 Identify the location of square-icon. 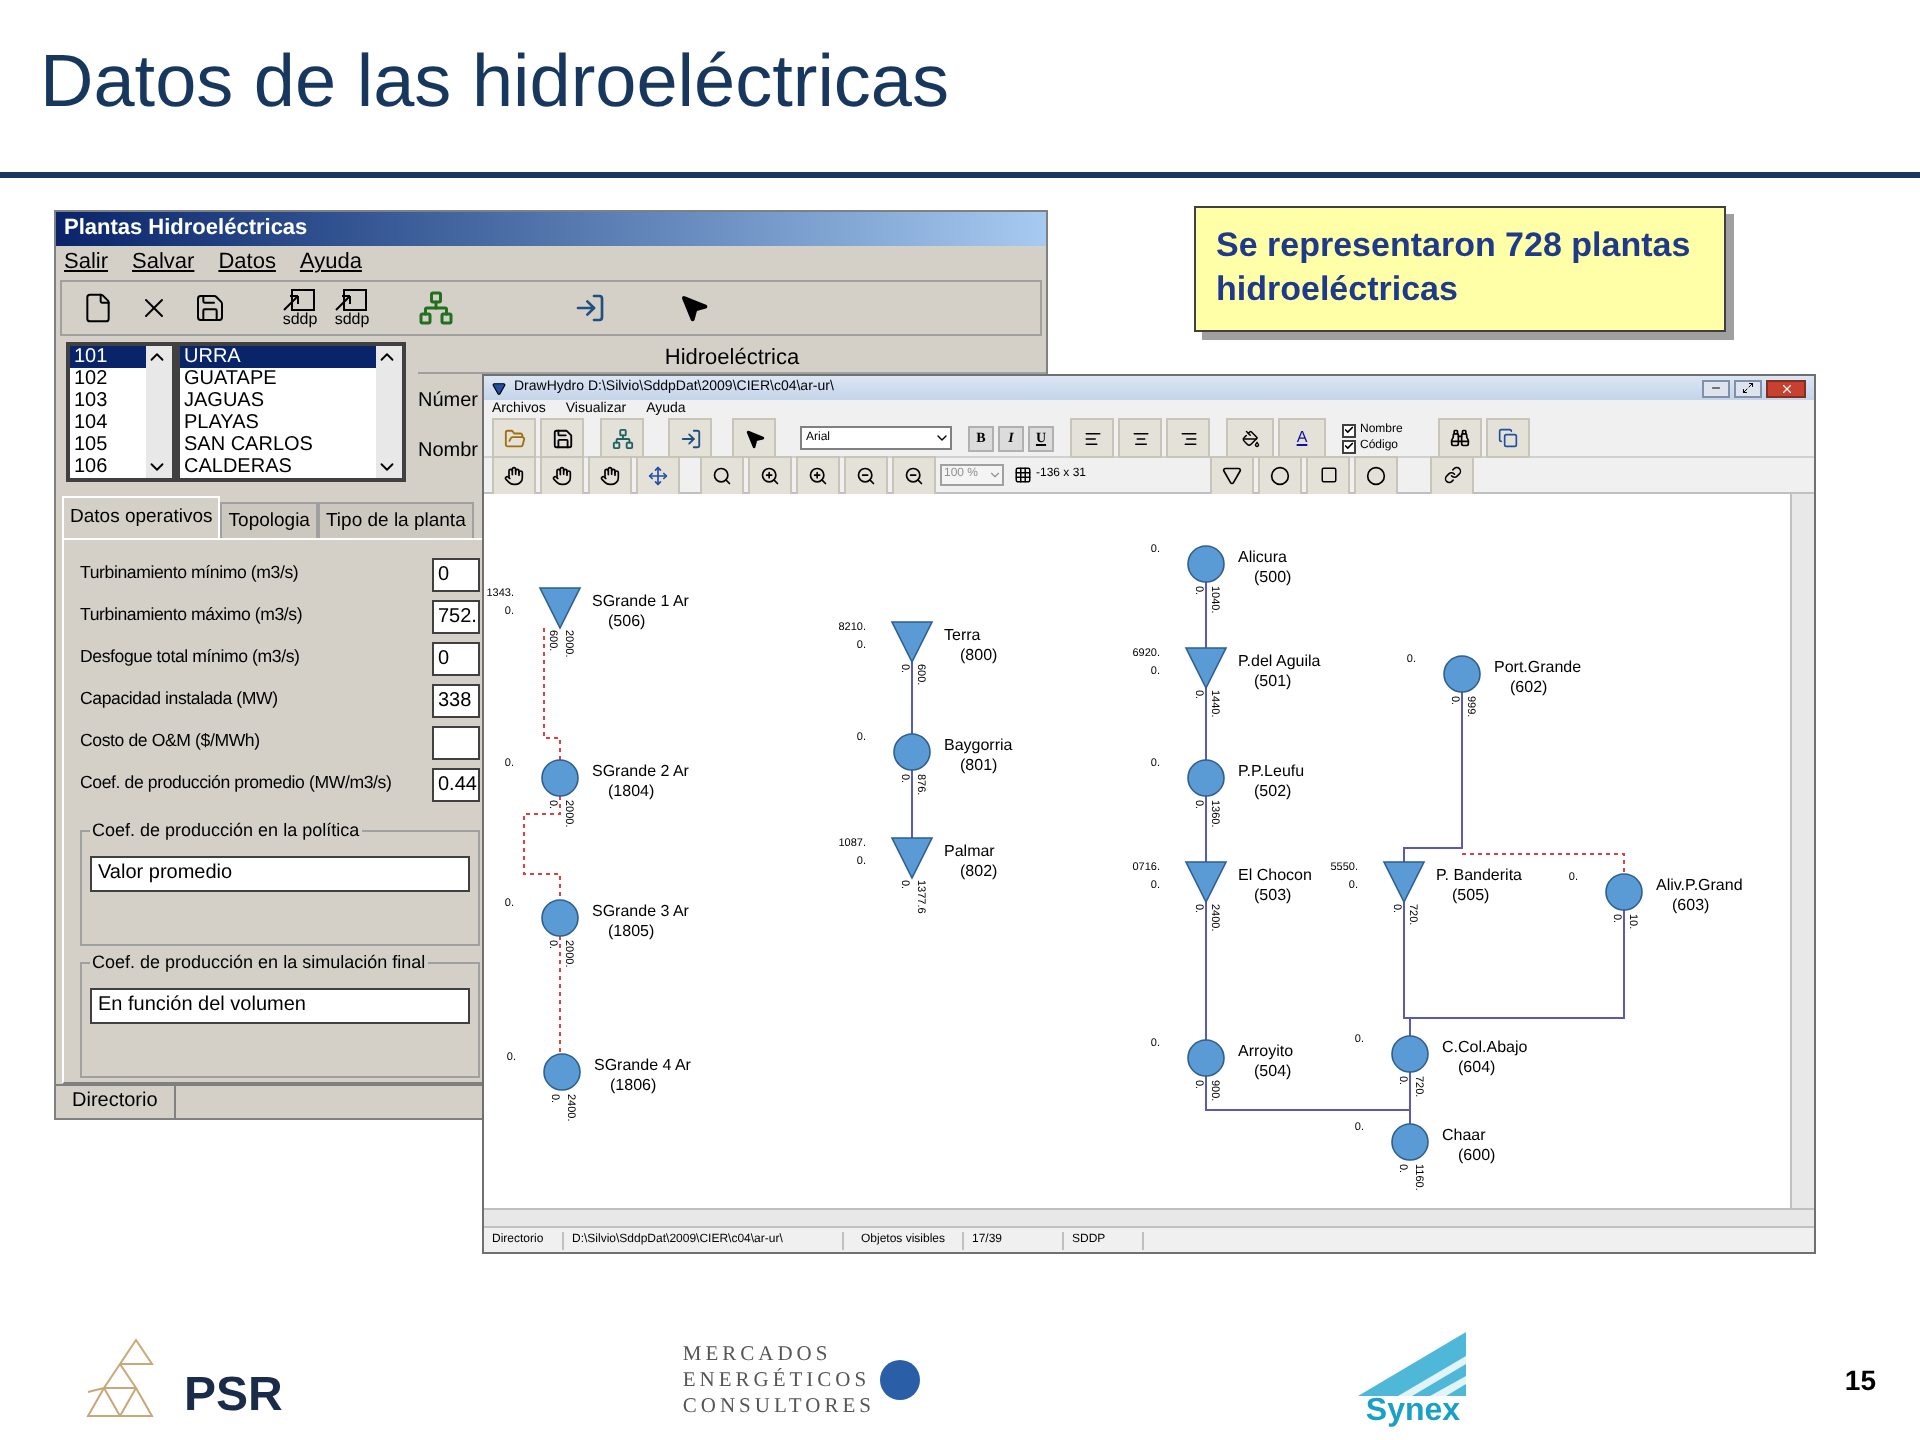
(1328, 475).